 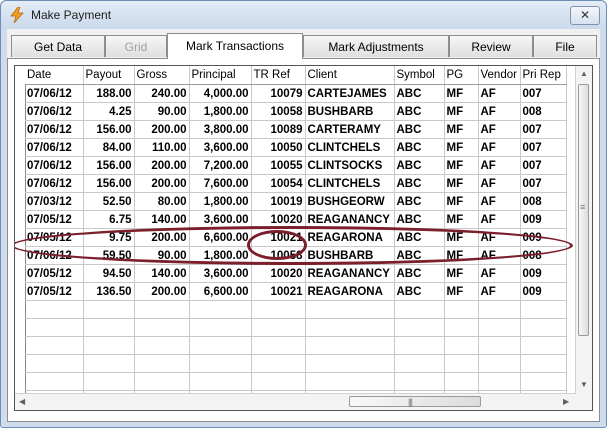 What do you see at coordinates (162, 93) in the screenshot?
I see `grid-cell: 240.00` at bounding box center [162, 93].